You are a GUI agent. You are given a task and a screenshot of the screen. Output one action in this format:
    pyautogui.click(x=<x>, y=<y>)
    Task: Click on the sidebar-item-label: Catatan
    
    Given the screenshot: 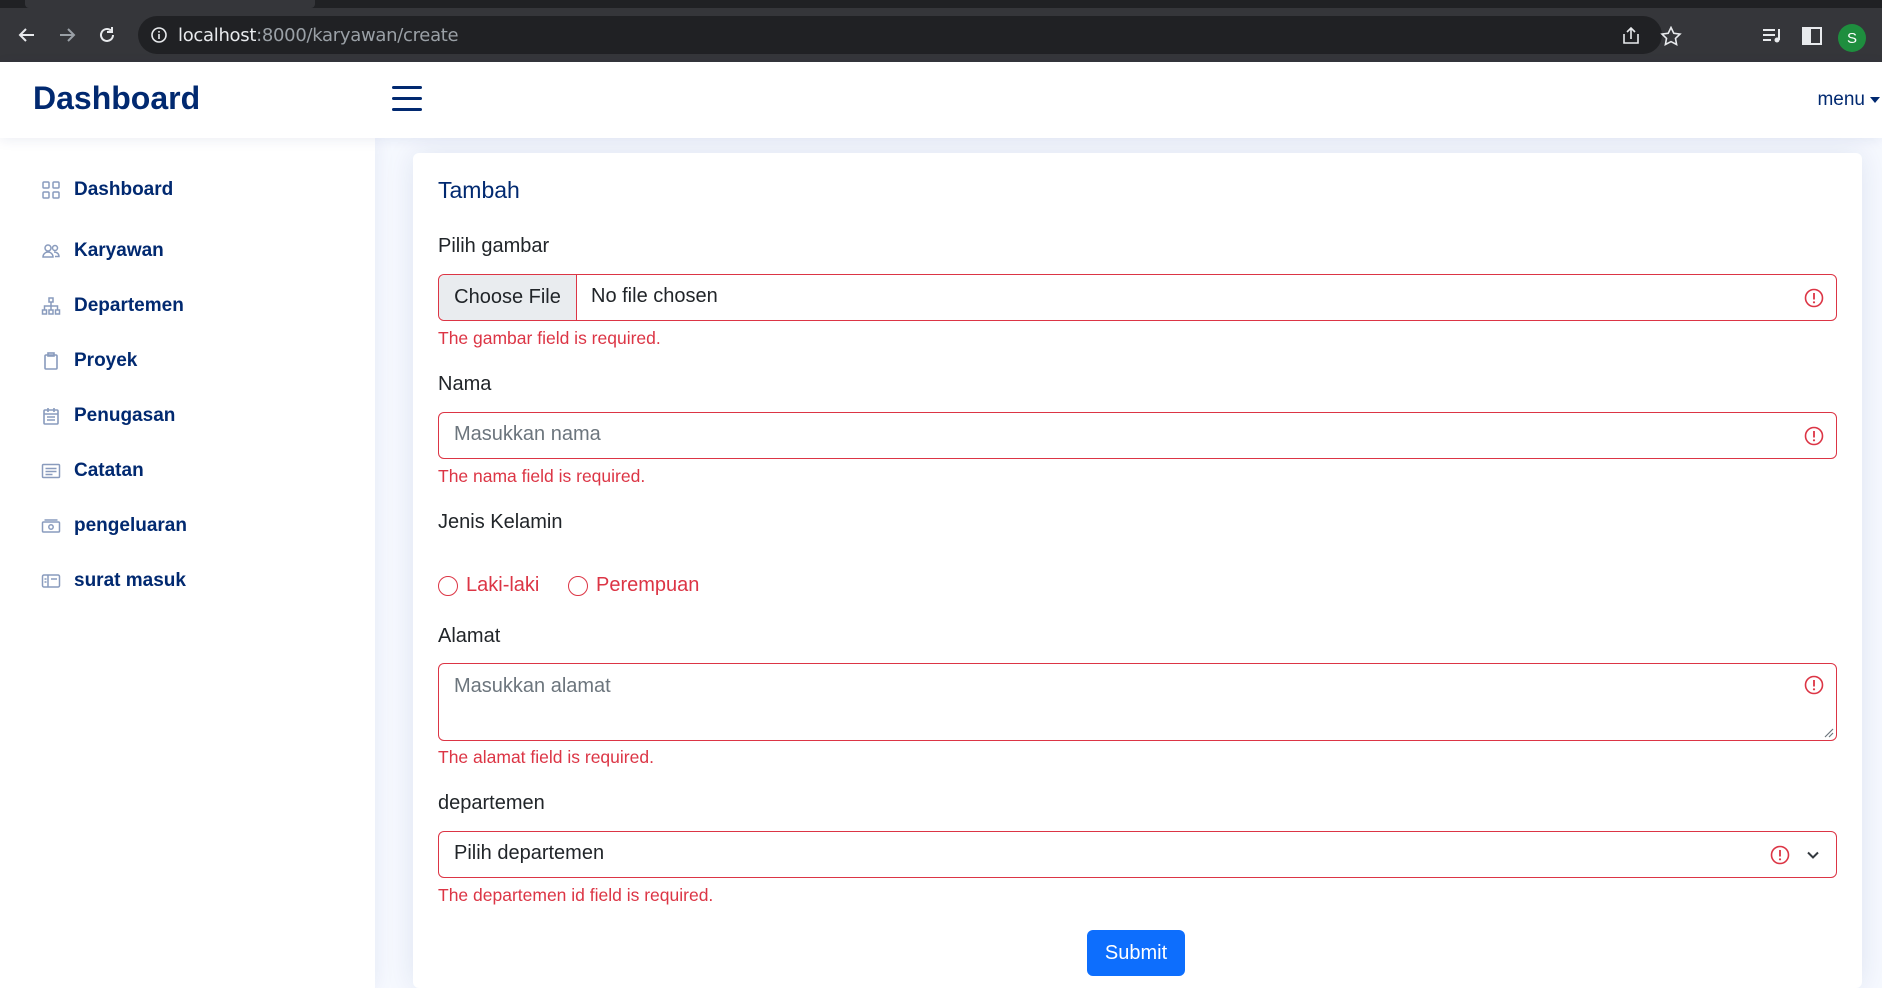 What is the action you would take?
    pyautogui.click(x=109, y=470)
    